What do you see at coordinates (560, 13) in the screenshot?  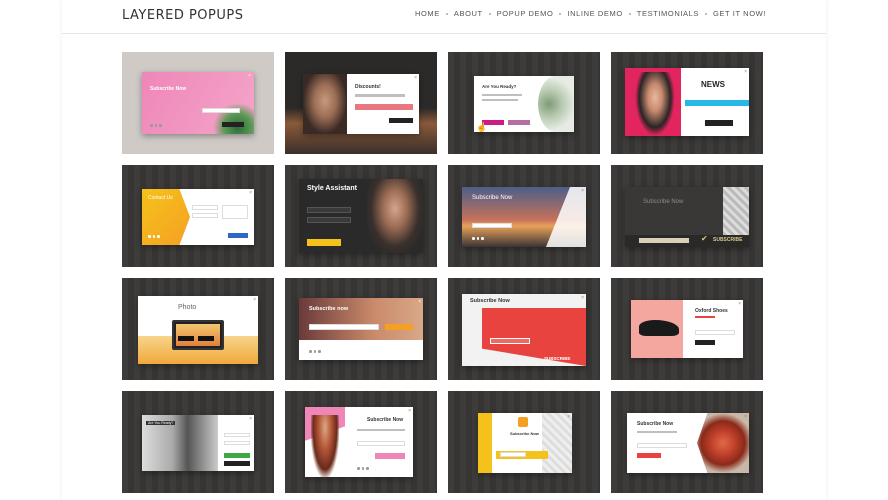 I see `nav-separator` at bounding box center [560, 13].